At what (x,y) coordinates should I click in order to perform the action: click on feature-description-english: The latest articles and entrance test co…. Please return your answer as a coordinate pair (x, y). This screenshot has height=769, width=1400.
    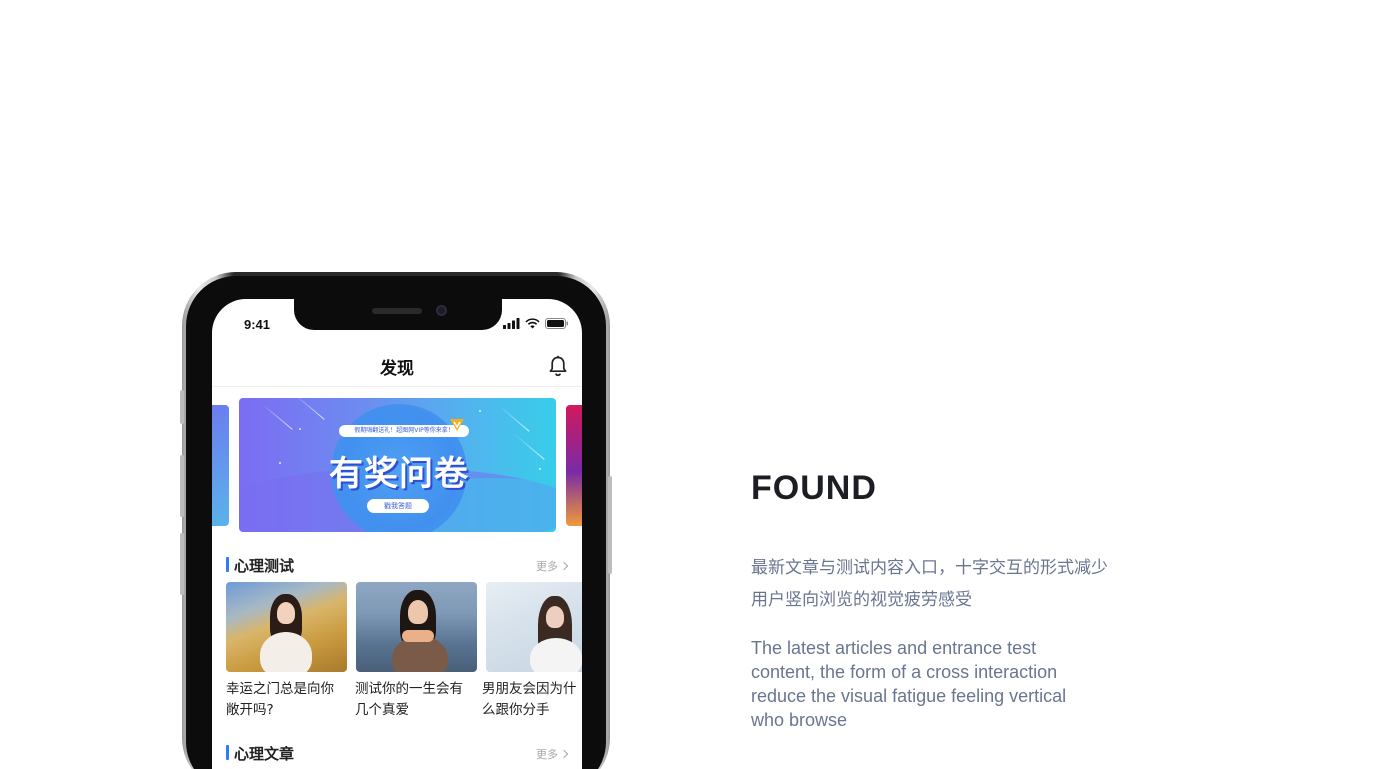
    Looking at the image, I should click on (909, 684).